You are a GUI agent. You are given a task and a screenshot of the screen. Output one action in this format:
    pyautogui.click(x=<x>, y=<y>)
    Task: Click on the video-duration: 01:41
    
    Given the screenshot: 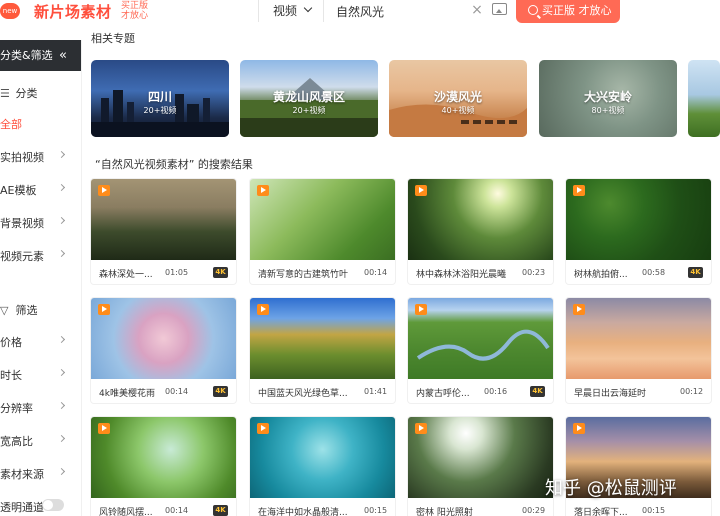 What is the action you would take?
    pyautogui.click(x=376, y=391)
    